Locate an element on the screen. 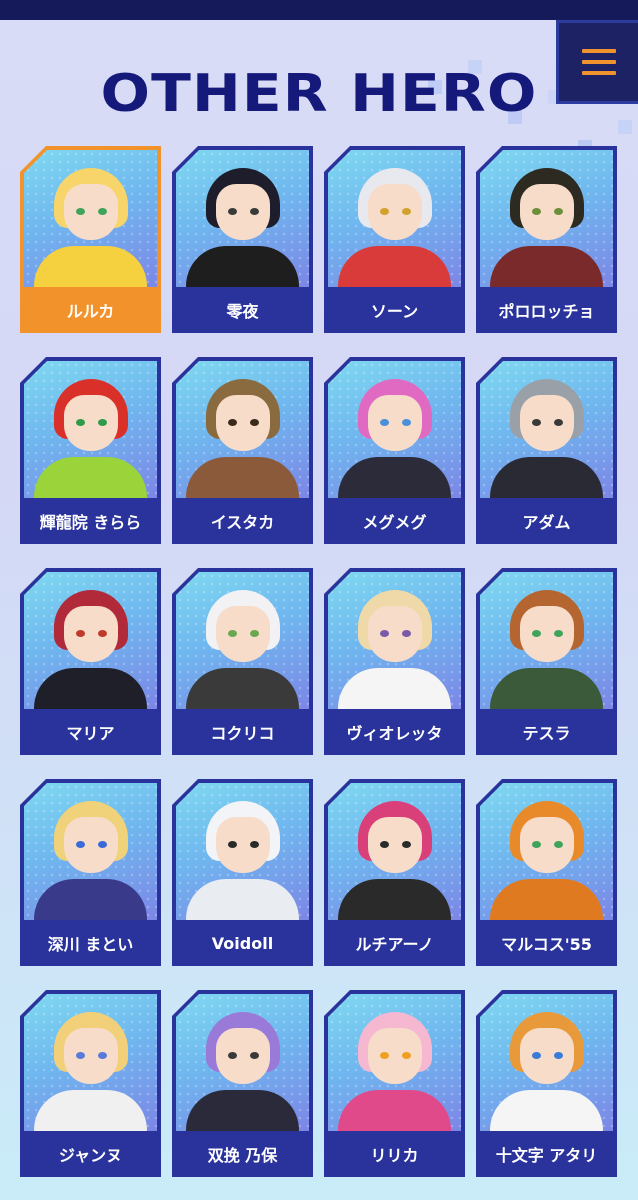 The height and width of the screenshot is (1200, 638). hero-card: 十文字 アタリ is located at coordinates (546, 1083).